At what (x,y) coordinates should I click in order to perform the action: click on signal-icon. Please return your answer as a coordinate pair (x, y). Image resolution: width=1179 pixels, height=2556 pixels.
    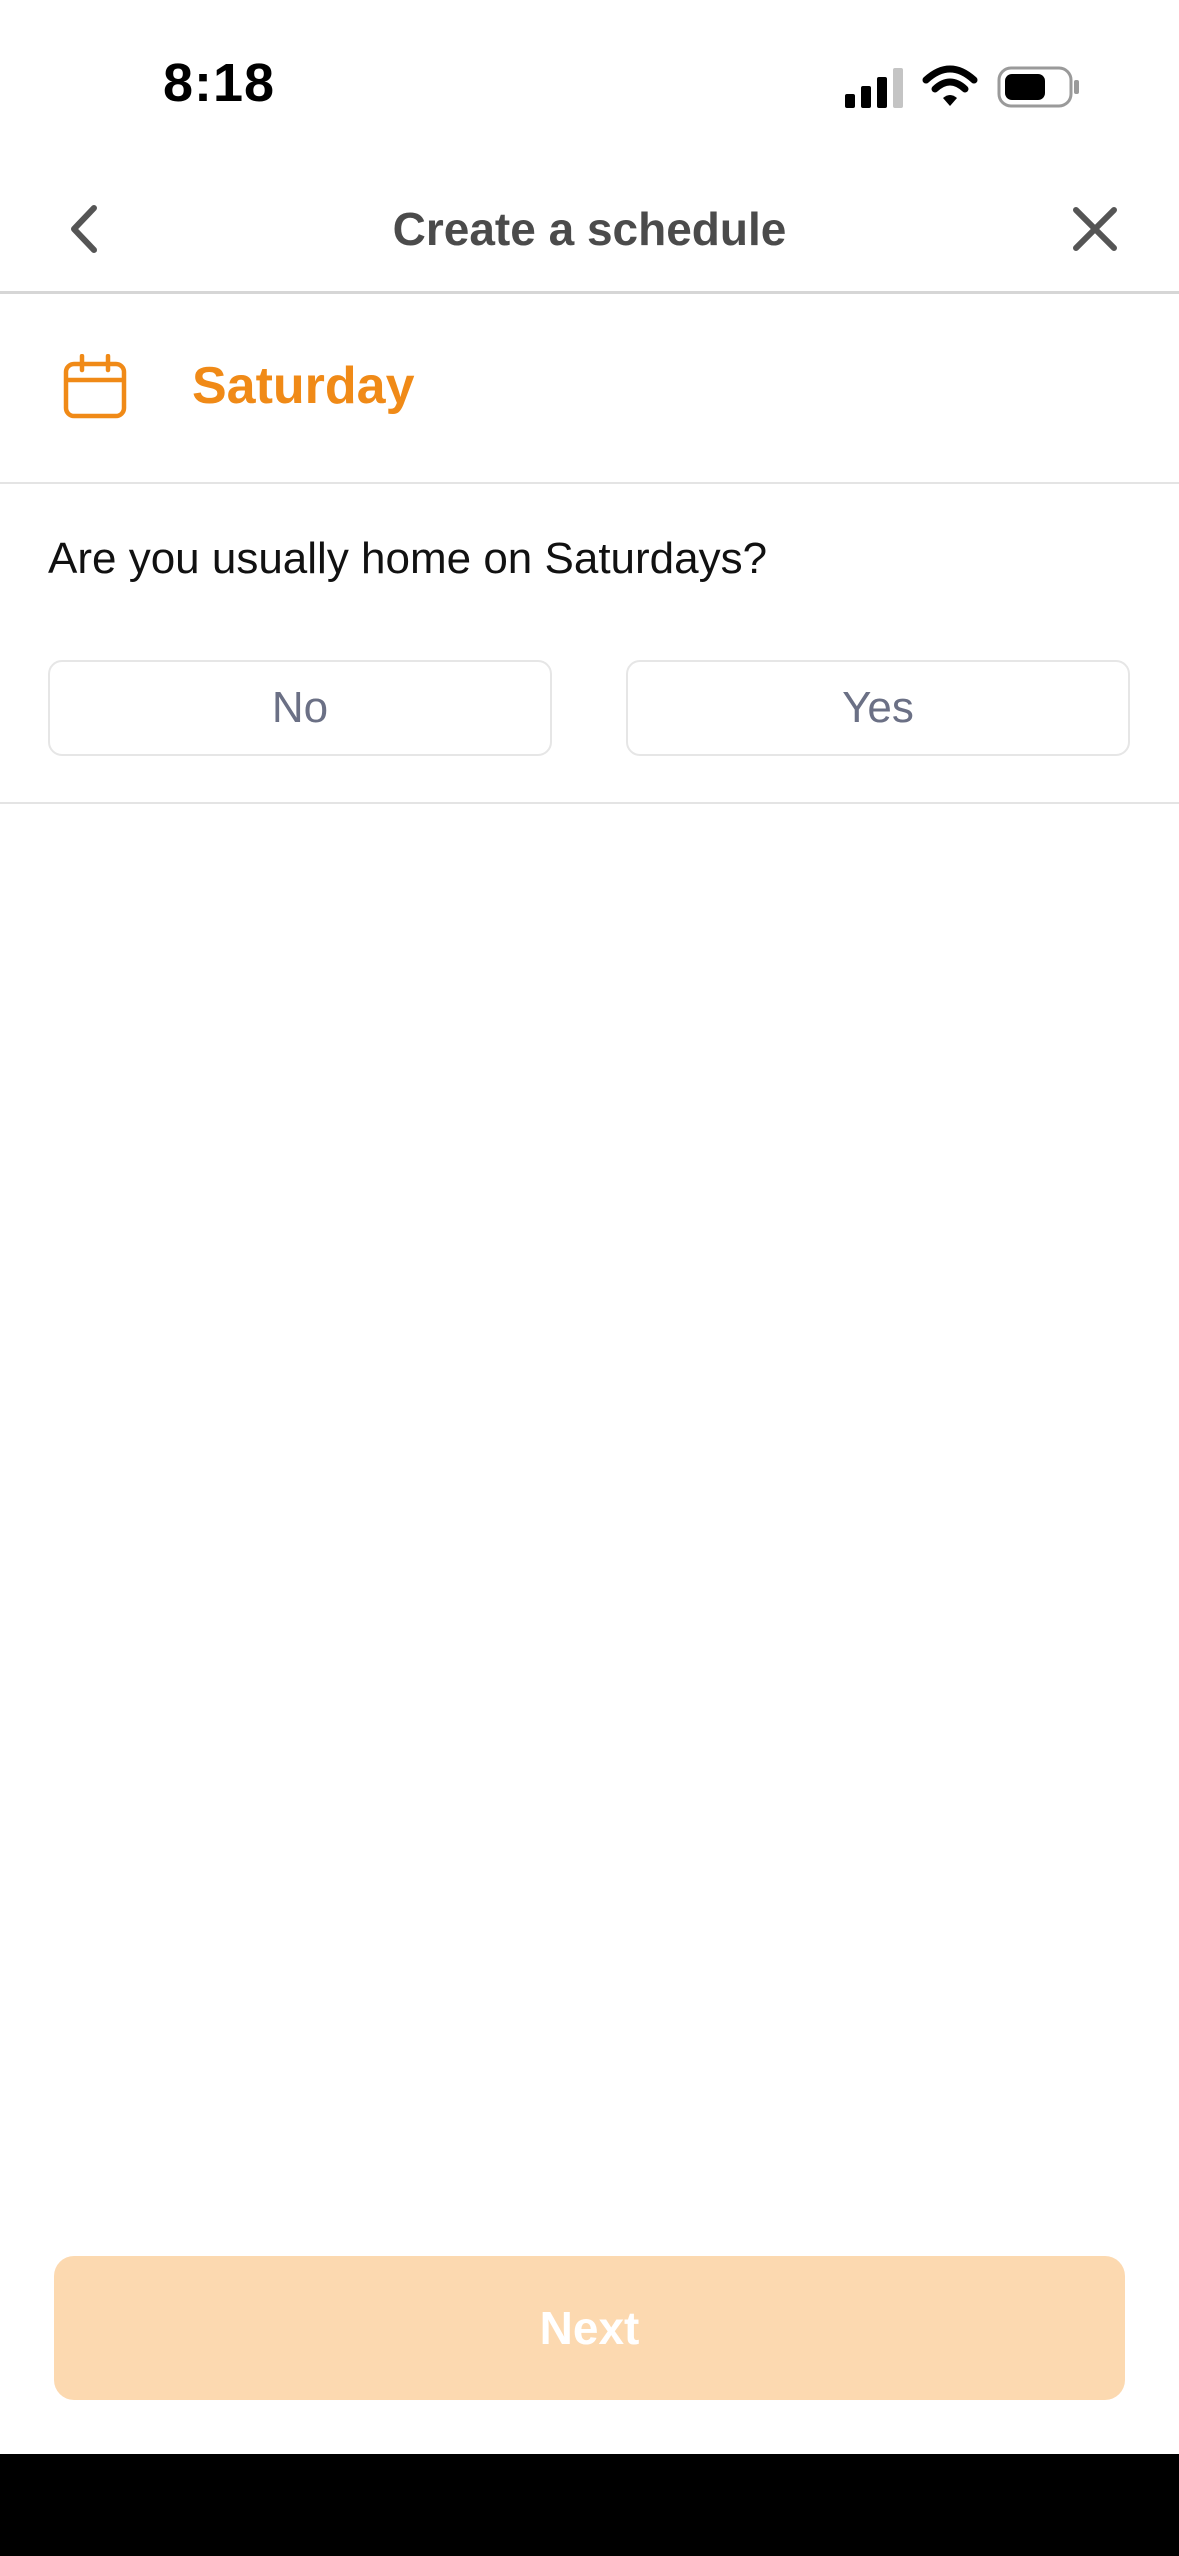
    Looking at the image, I should click on (874, 88).